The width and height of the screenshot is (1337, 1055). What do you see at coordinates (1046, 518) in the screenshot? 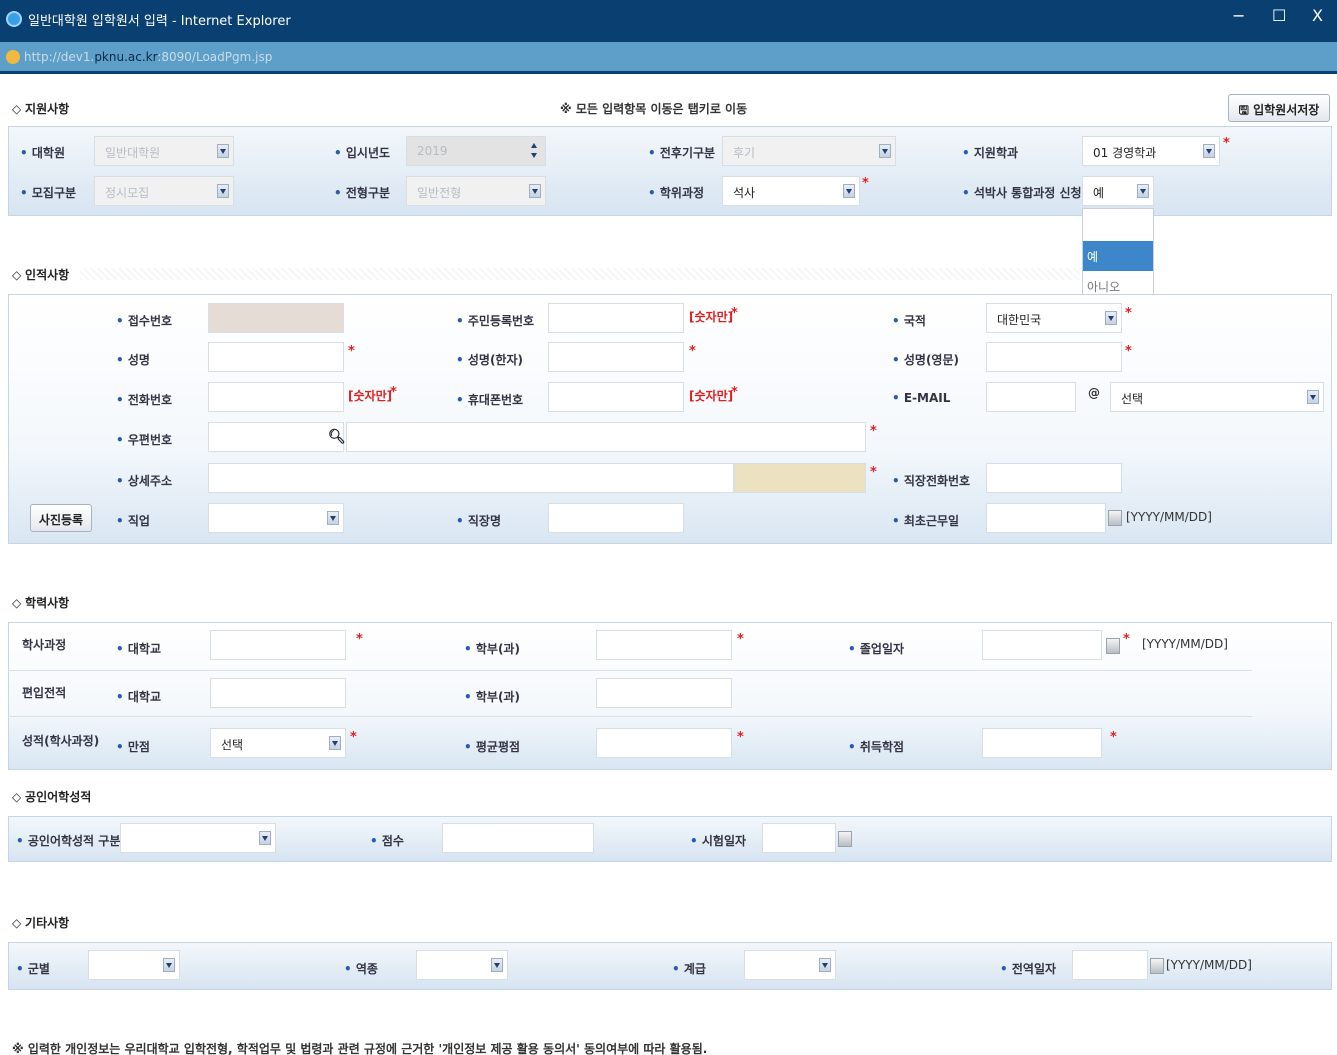
I see `first-work-date-field` at bounding box center [1046, 518].